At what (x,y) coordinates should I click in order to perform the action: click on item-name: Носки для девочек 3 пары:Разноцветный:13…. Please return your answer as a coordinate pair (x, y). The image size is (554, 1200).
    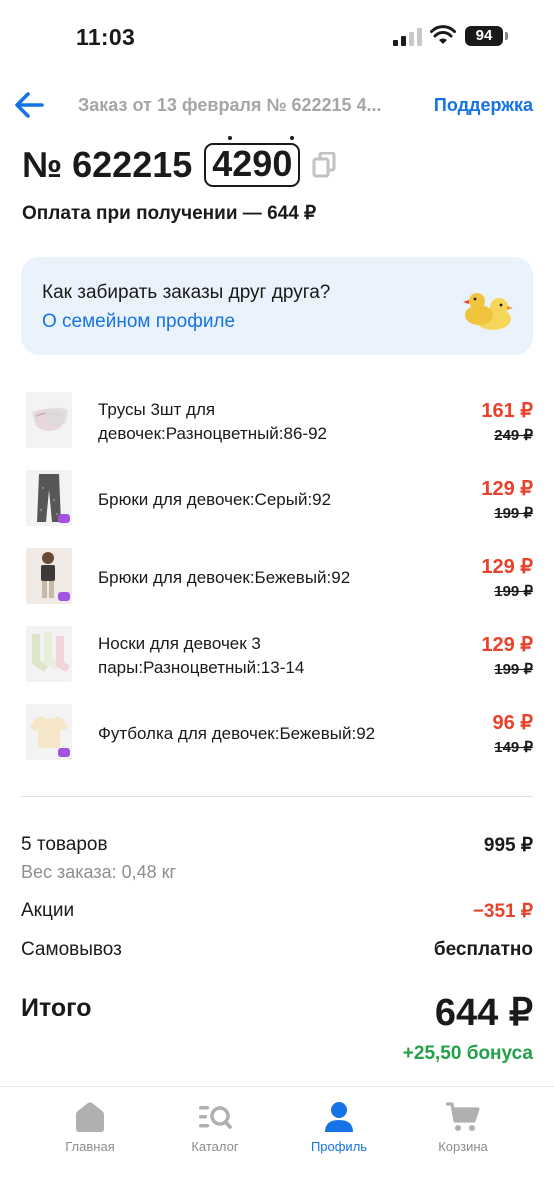
    Looking at the image, I should click on (201, 655).